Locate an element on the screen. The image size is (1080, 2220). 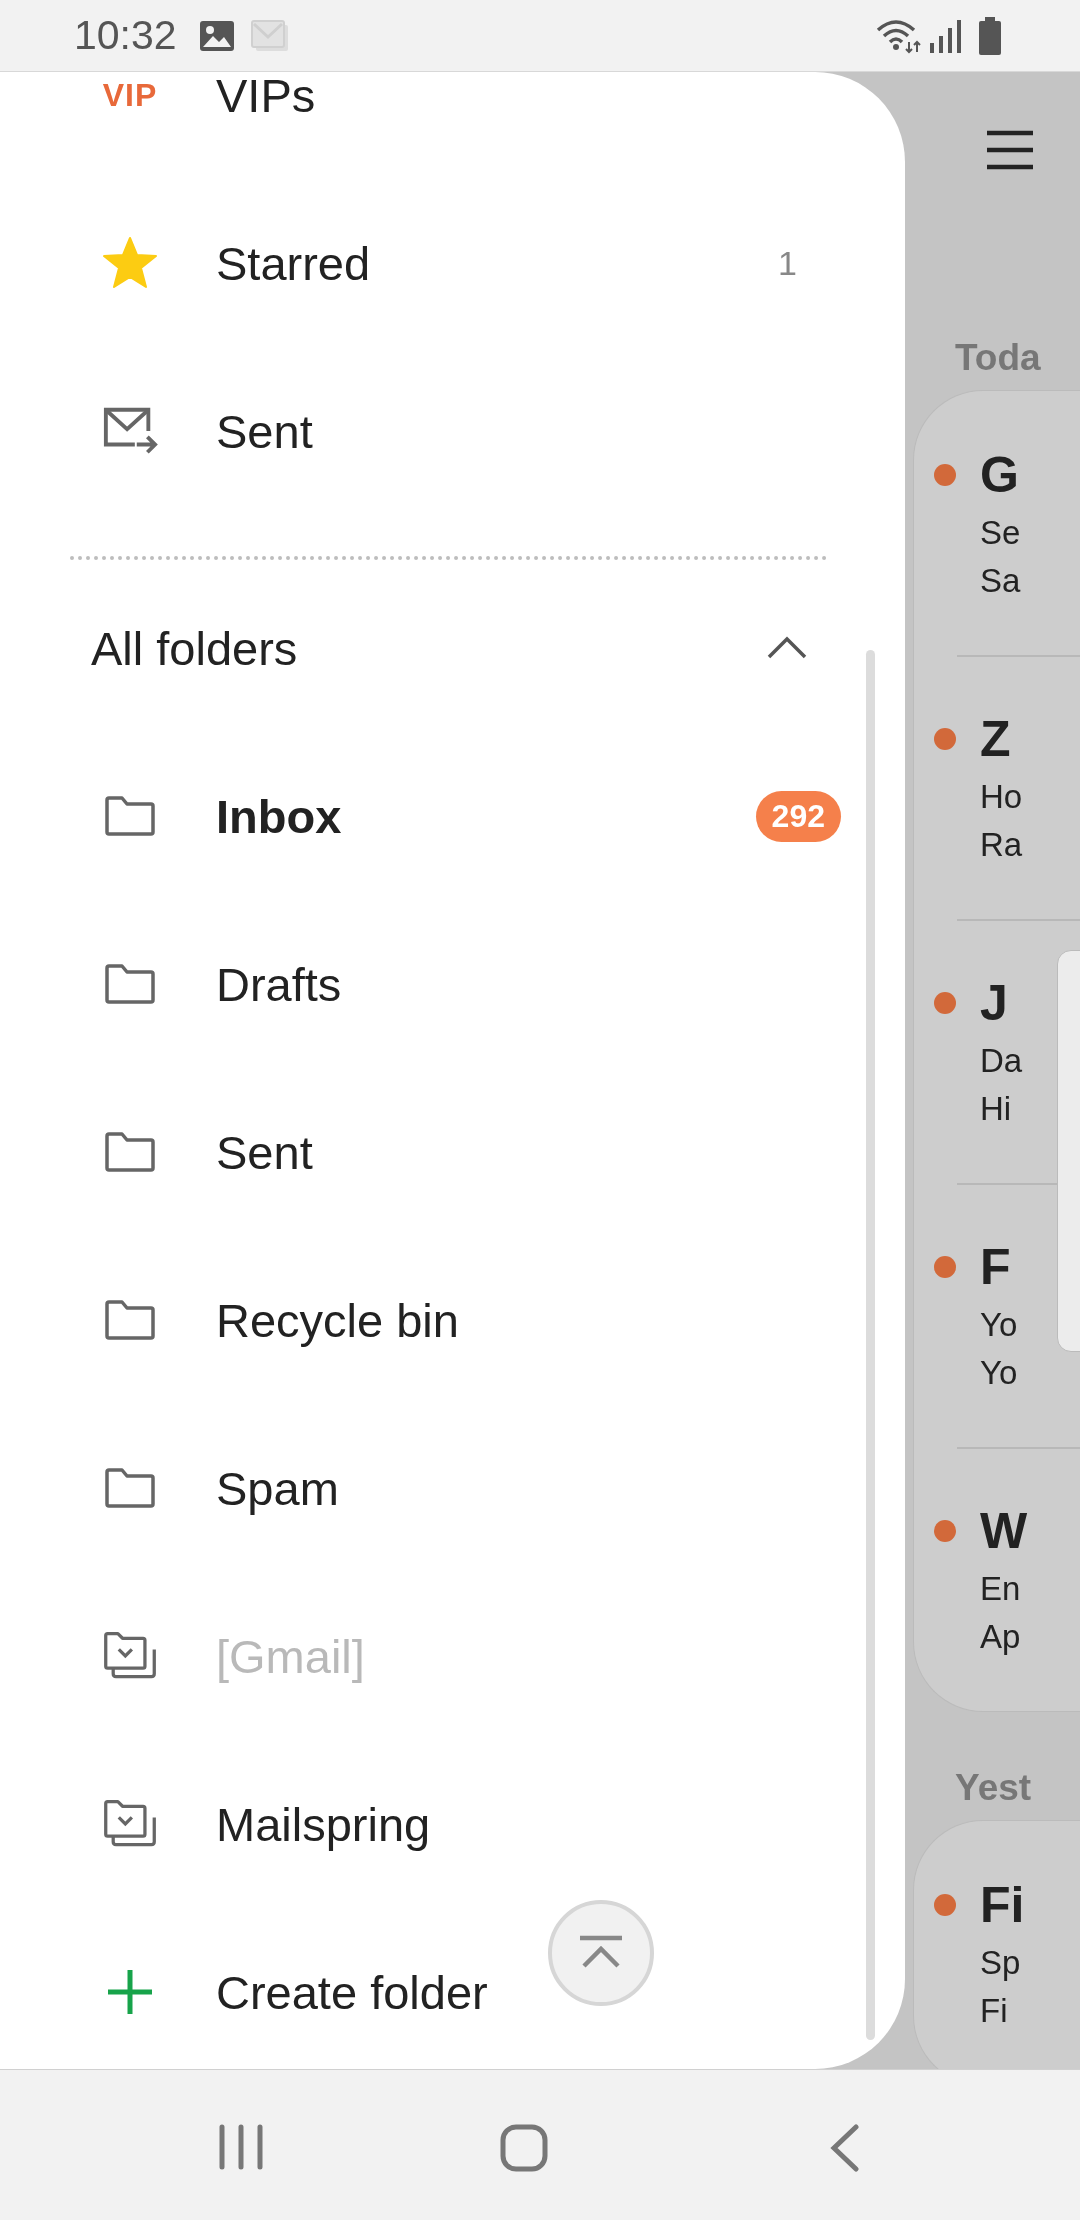
unread-count-badge: 292 is located at coordinates (798, 816).